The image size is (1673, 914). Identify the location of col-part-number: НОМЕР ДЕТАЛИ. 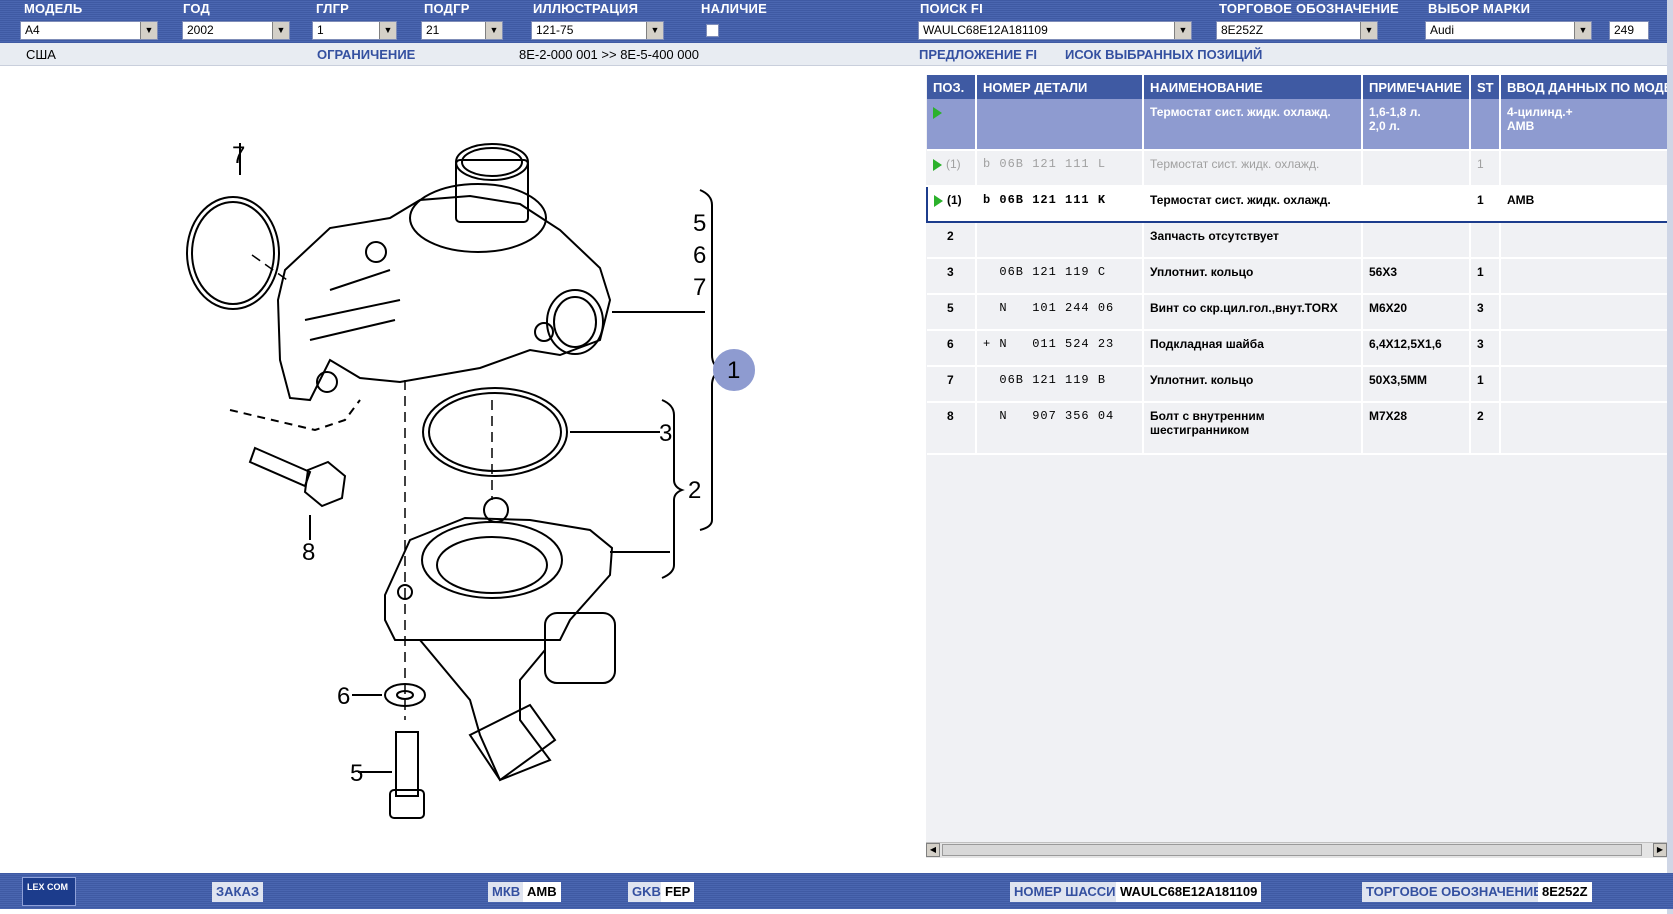
(1060, 87).